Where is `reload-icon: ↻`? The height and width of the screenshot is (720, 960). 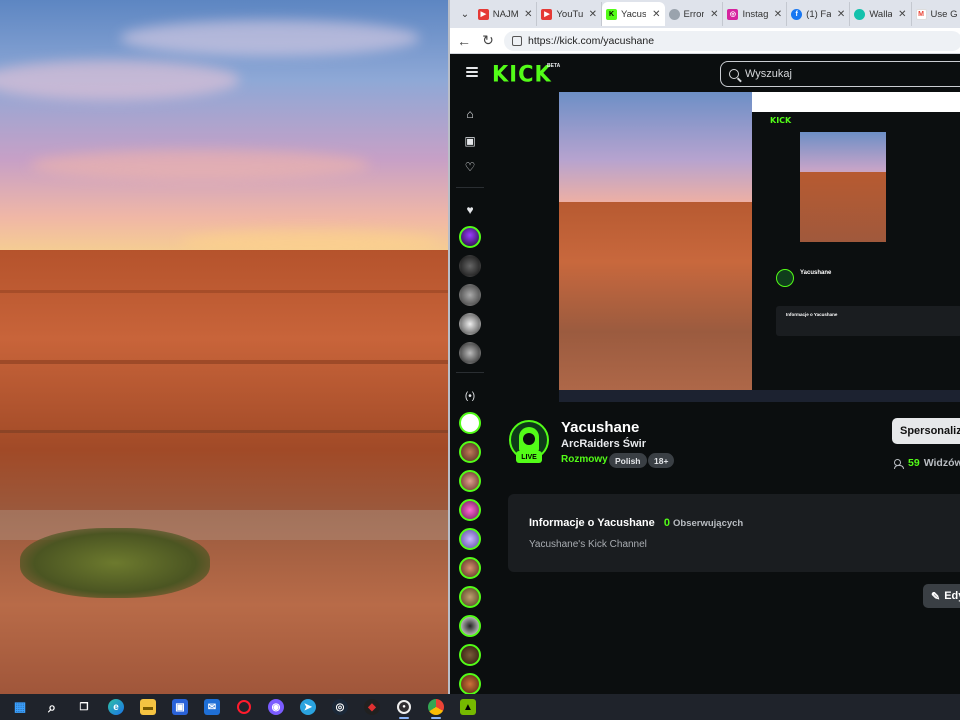 reload-icon: ↻ is located at coordinates (488, 40).